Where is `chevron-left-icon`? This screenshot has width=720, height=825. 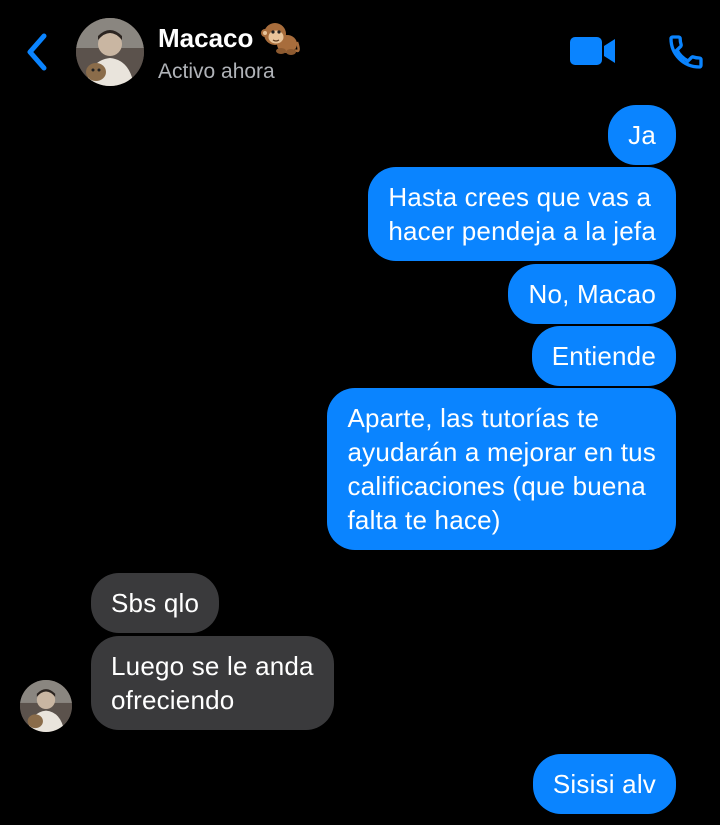
chevron-left-icon is located at coordinates (37, 52).